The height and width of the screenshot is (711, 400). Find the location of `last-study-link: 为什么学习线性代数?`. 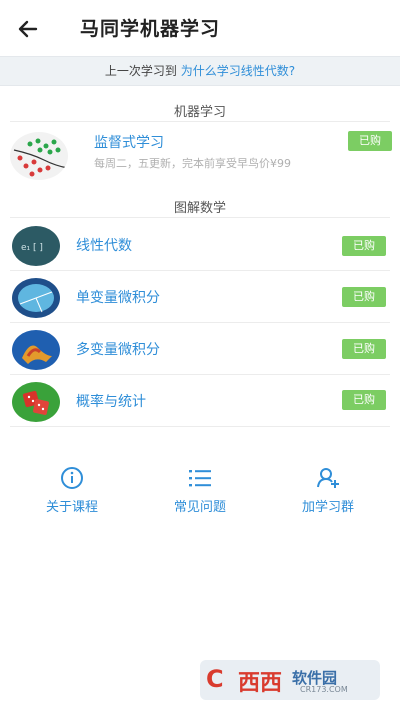

last-study-link: 为什么学习线性代数? is located at coordinates (238, 71).